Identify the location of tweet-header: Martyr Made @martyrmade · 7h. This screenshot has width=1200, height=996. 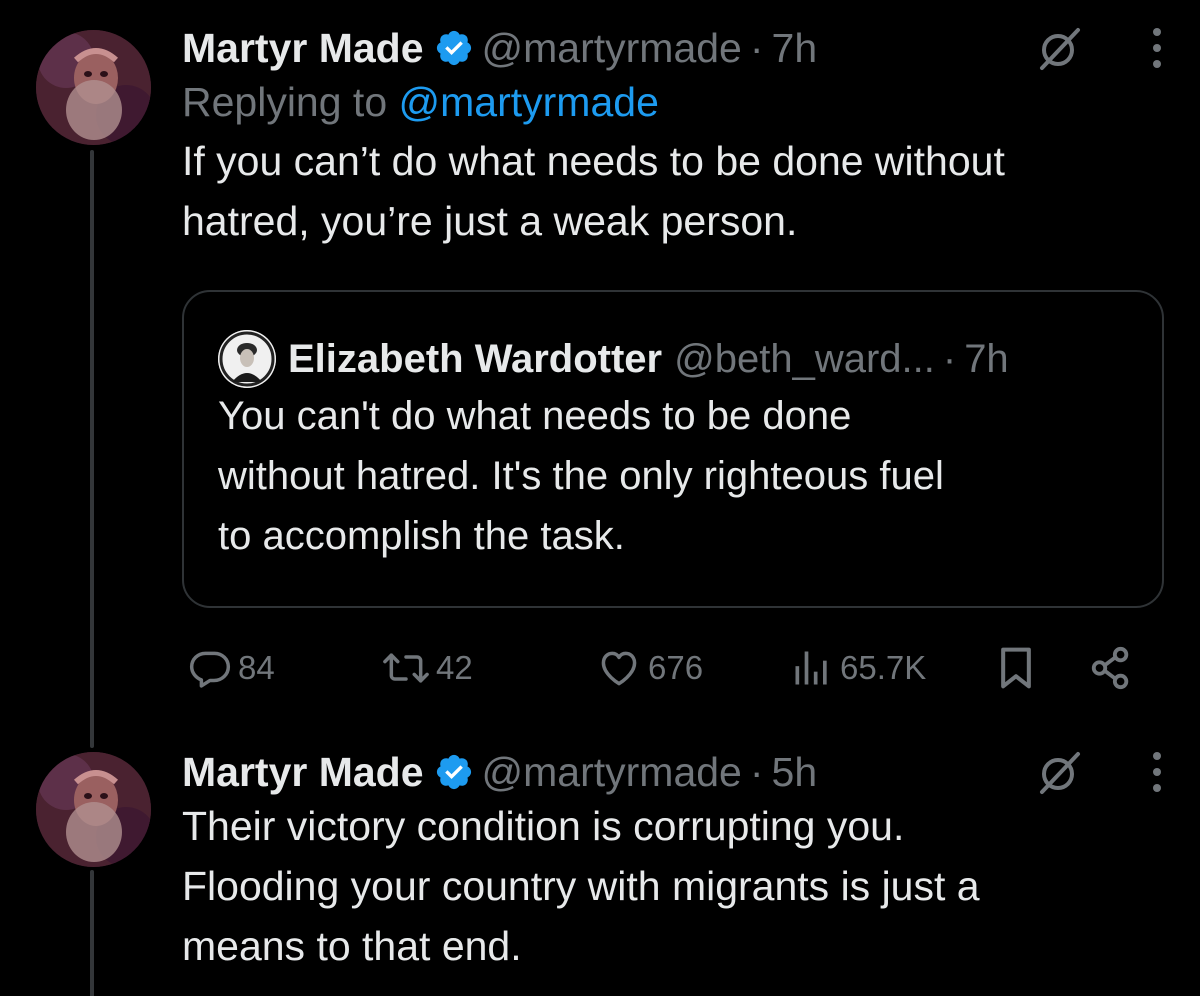
(673, 48).